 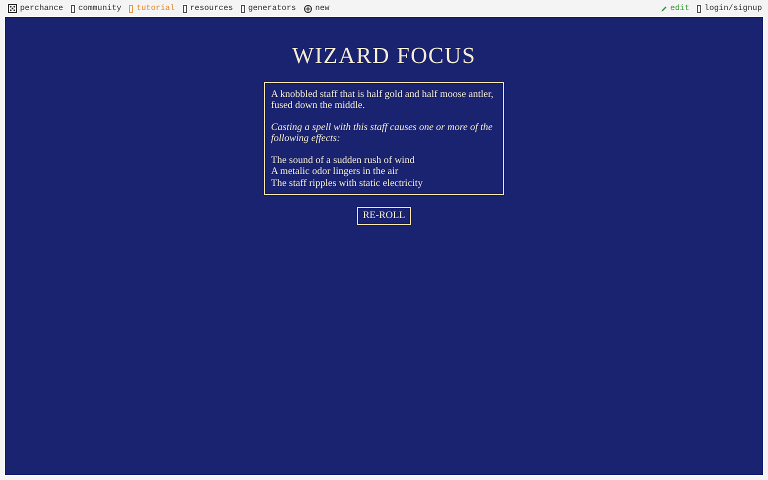 What do you see at coordinates (96, 8) in the screenshot?
I see `nav-link: community` at bounding box center [96, 8].